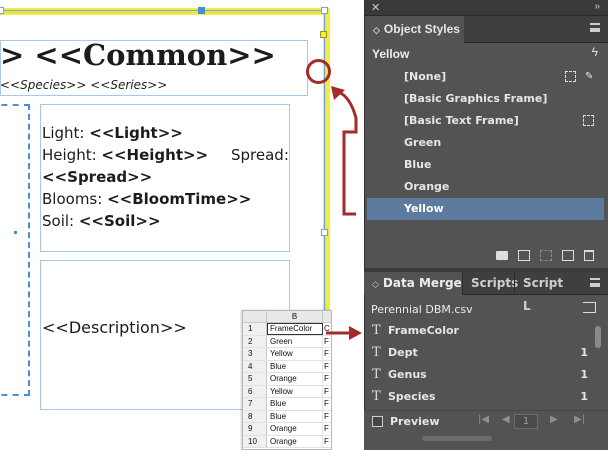  Describe the element at coordinates (295, 441) in the screenshot. I see `cell-b: Orange` at that location.